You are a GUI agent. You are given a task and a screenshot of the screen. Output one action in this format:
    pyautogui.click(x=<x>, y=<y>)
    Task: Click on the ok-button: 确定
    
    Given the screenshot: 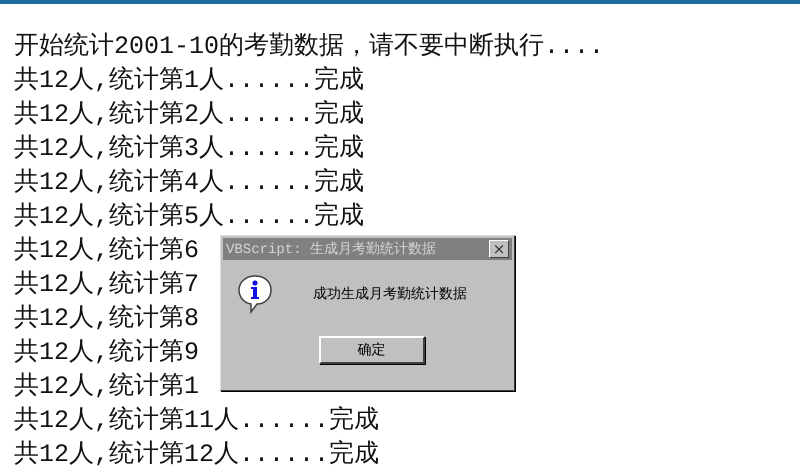 What is the action you would take?
    pyautogui.click(x=371, y=350)
    